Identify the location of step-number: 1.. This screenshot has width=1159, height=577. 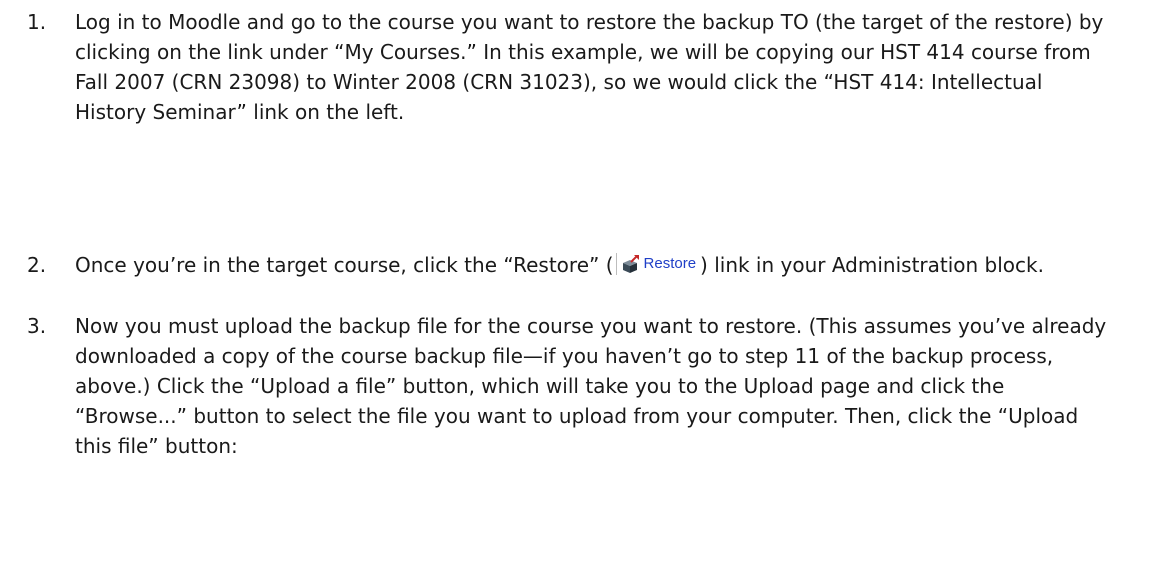
(37, 22).